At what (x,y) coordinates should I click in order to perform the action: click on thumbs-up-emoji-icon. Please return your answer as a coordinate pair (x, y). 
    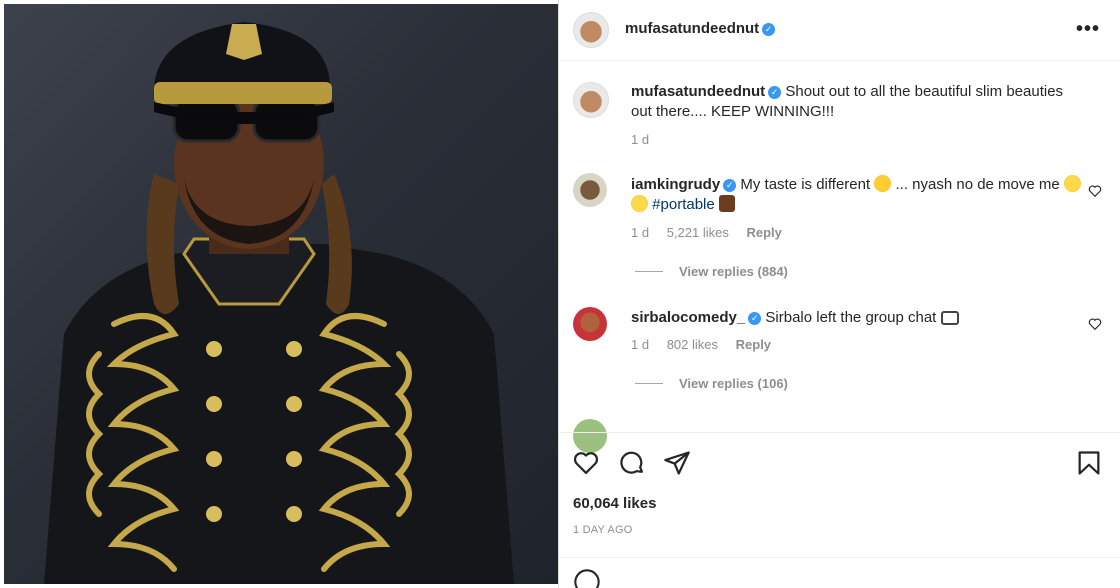
    Looking at the image, I should click on (726, 203).